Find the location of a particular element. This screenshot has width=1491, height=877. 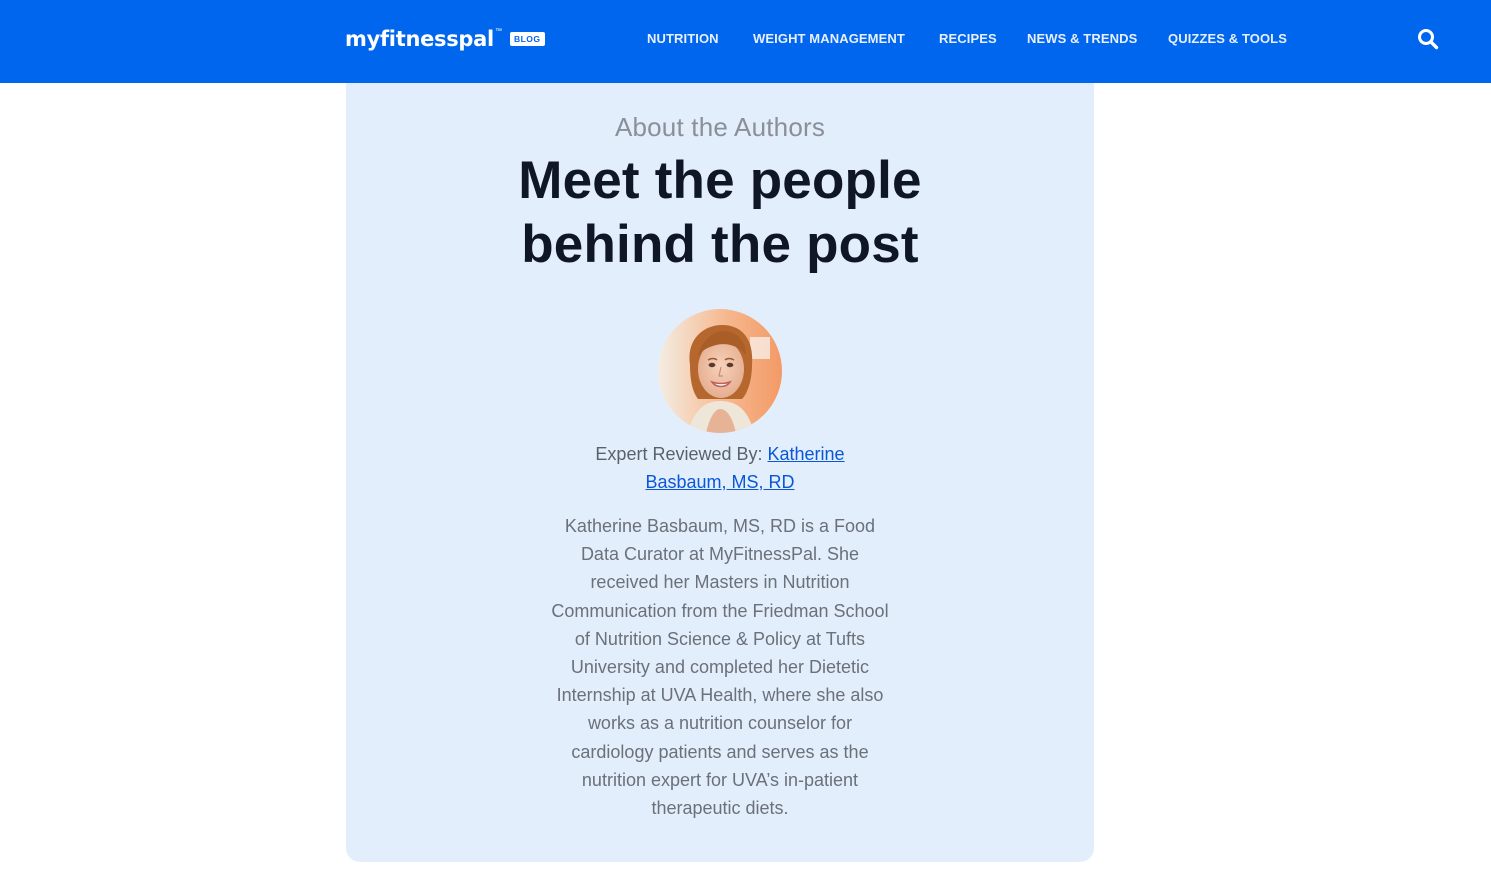

author-avatar is located at coordinates (720, 371).